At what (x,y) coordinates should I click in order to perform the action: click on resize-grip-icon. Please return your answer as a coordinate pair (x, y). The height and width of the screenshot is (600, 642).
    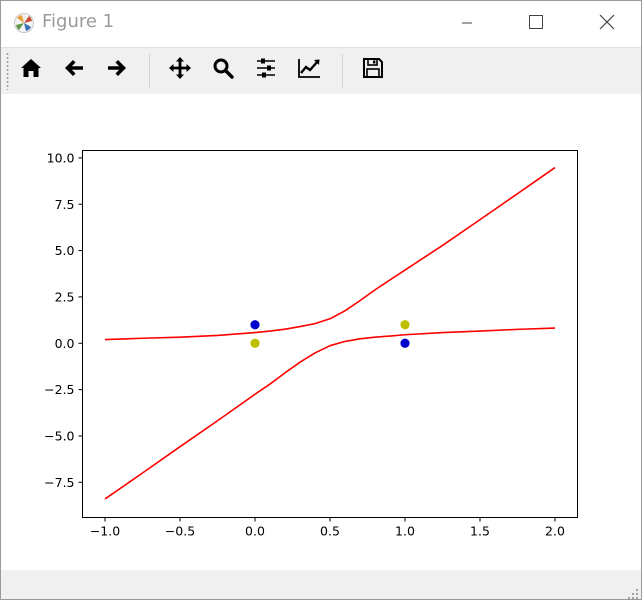
    Looking at the image, I should click on (633, 592).